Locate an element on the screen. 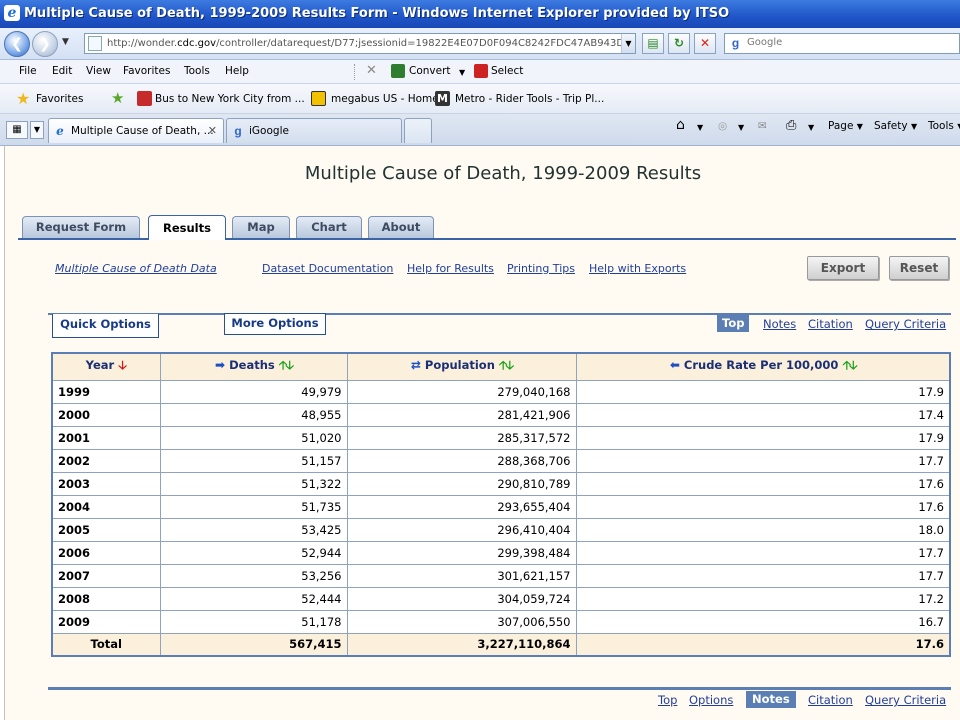  more-options-tab: More Options is located at coordinates (275, 324).